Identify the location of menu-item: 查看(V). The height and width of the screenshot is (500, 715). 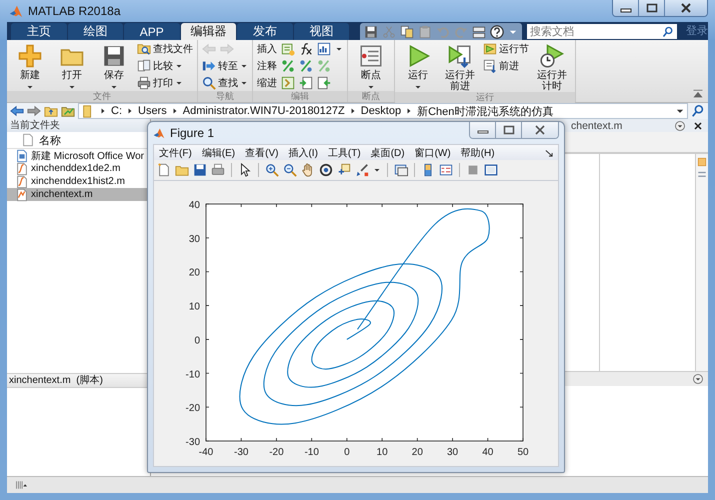
(262, 153).